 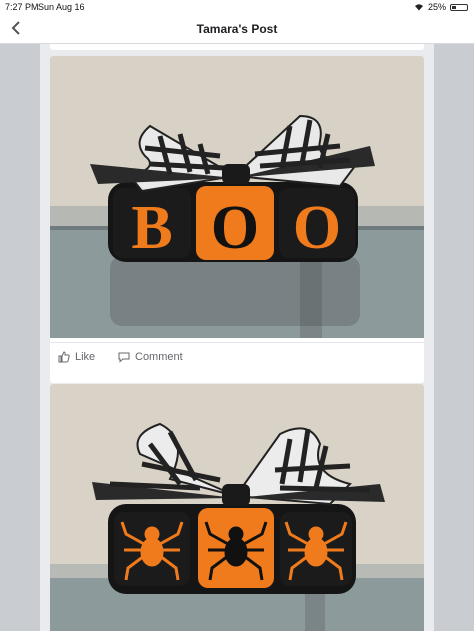 I want to click on comment-button: Comment, so click(x=150, y=357).